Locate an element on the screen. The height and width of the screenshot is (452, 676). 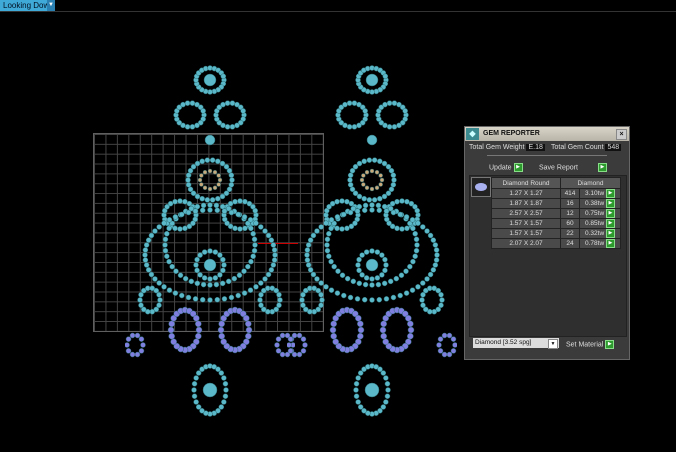
gem-count: 24 is located at coordinates (570, 243).